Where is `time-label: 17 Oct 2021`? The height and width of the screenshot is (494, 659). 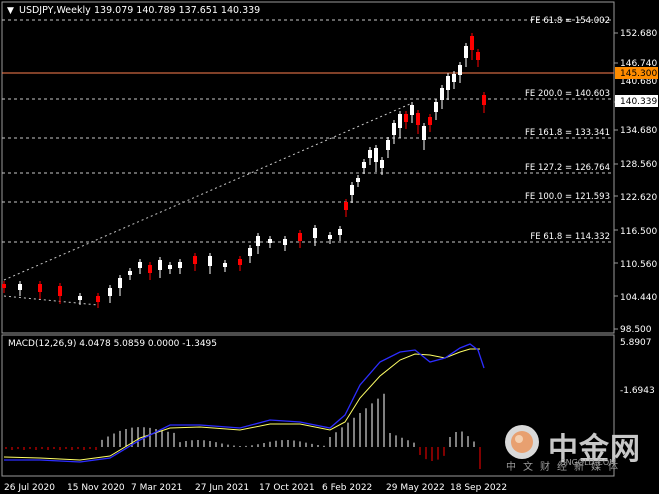 time-label: 17 Oct 2021 is located at coordinates (287, 488).